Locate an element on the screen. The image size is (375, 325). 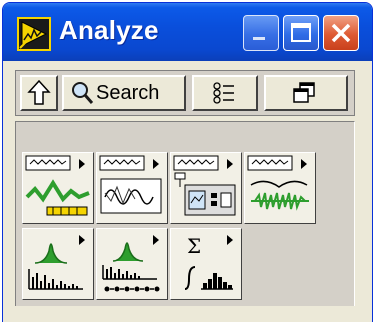
restore-palette-button is located at coordinates (306, 93).